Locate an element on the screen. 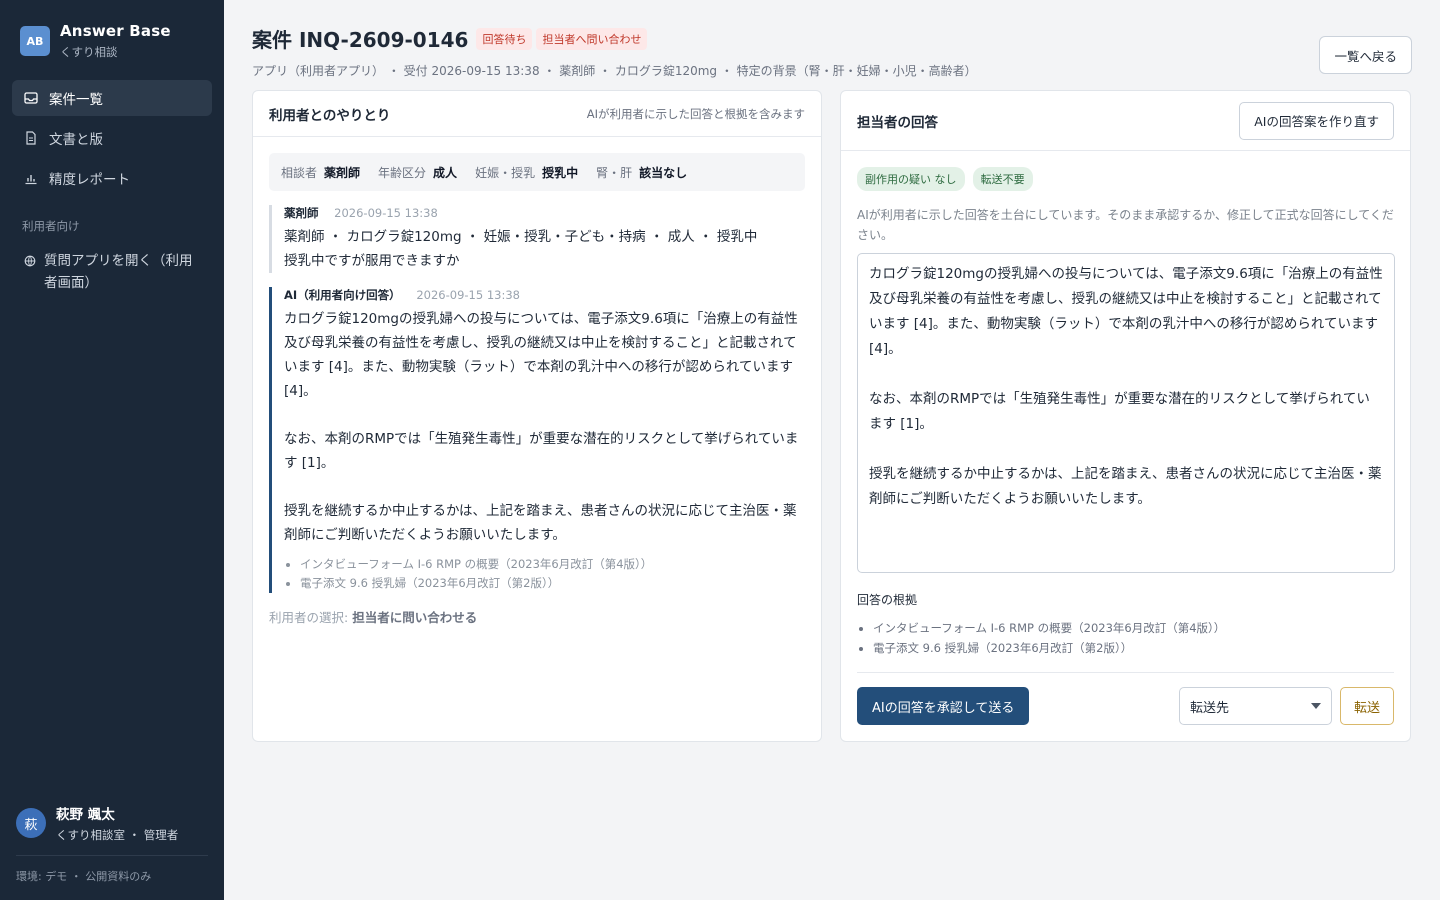  sidebar-item-cases: 案件一覧 is located at coordinates (112, 98).